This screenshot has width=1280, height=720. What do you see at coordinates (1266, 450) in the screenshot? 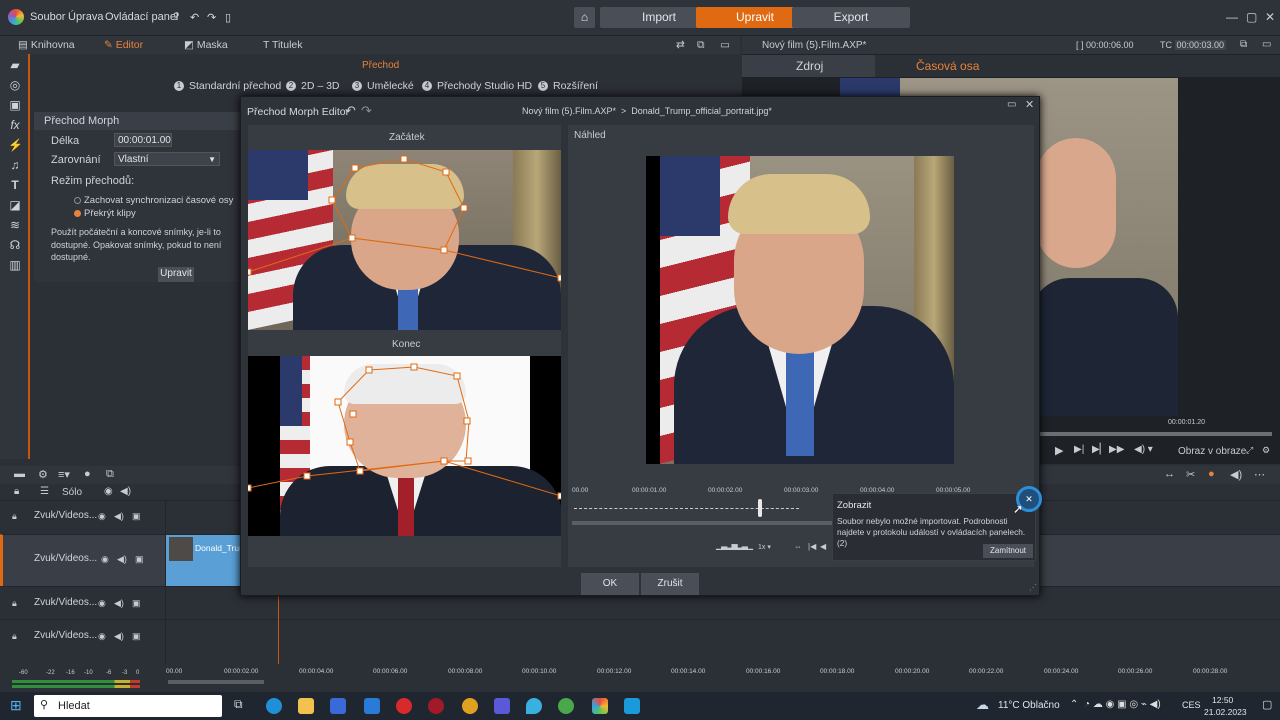
I see `settings-icon: ⚙` at bounding box center [1266, 450].